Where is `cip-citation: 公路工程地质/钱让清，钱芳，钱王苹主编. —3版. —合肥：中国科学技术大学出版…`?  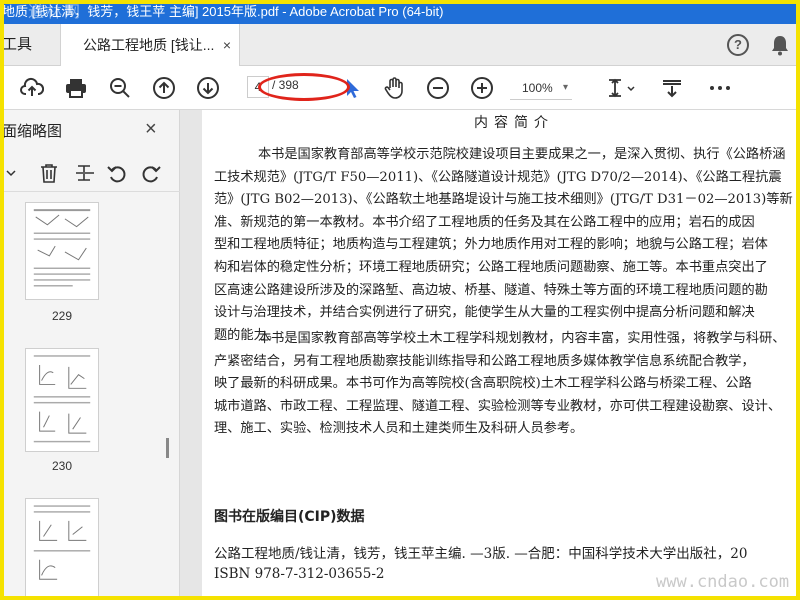 cip-citation: 公路工程地质/钱让清，钱芳，钱王苹主编. —3版. —合肥：中国科学技术大学出版… is located at coordinates (481, 554).